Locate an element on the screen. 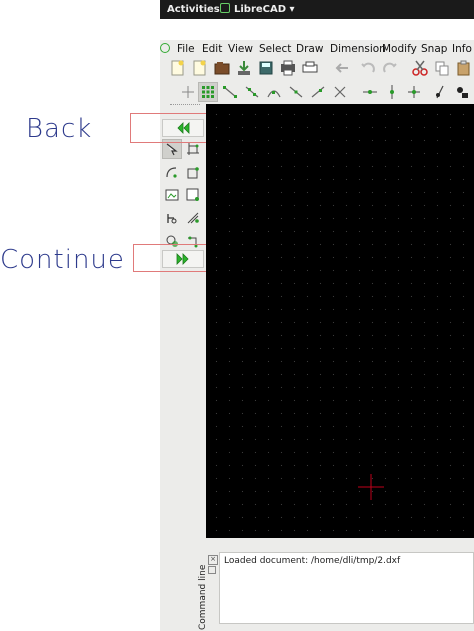 This screenshot has height=631, width=474. new-file-icon is located at coordinates (178, 68).